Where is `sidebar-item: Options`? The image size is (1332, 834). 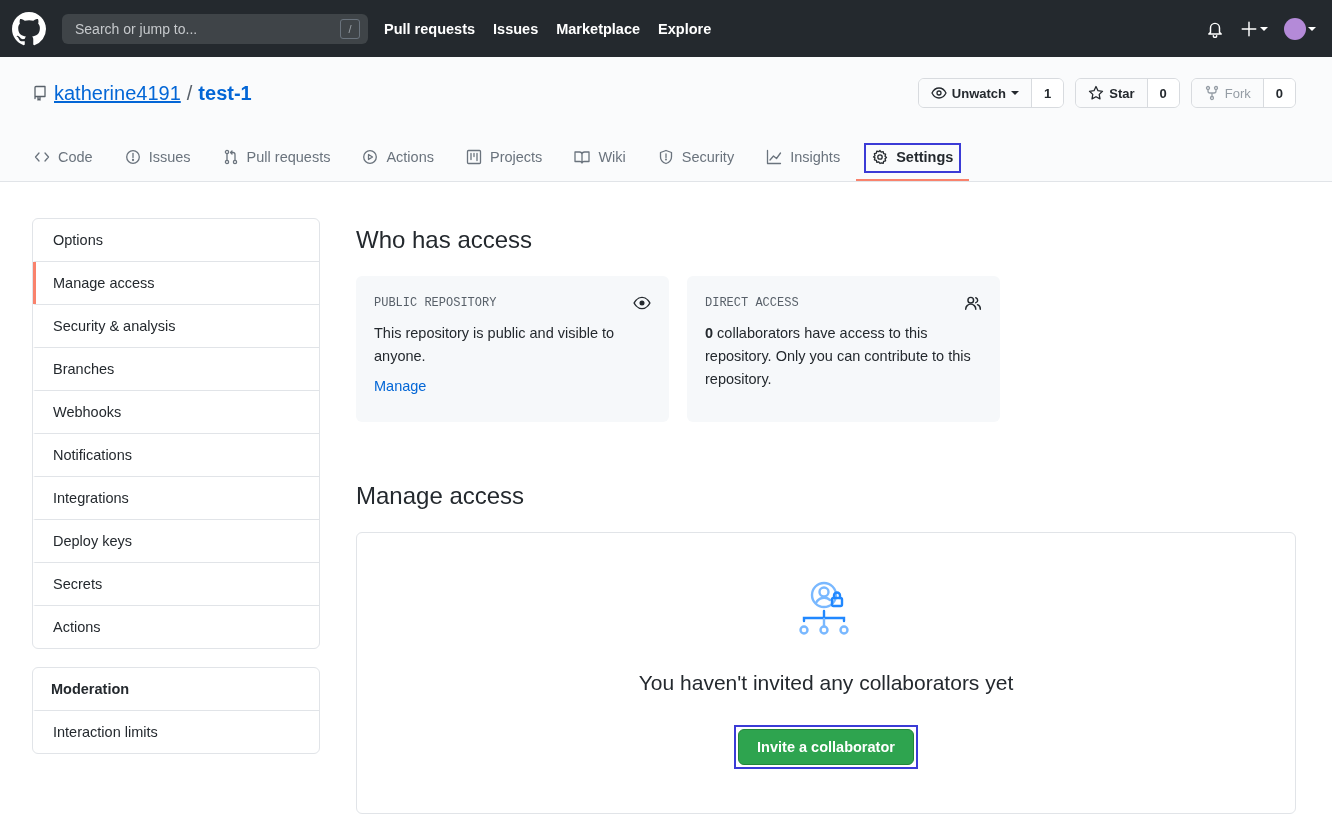 sidebar-item: Options is located at coordinates (176, 240).